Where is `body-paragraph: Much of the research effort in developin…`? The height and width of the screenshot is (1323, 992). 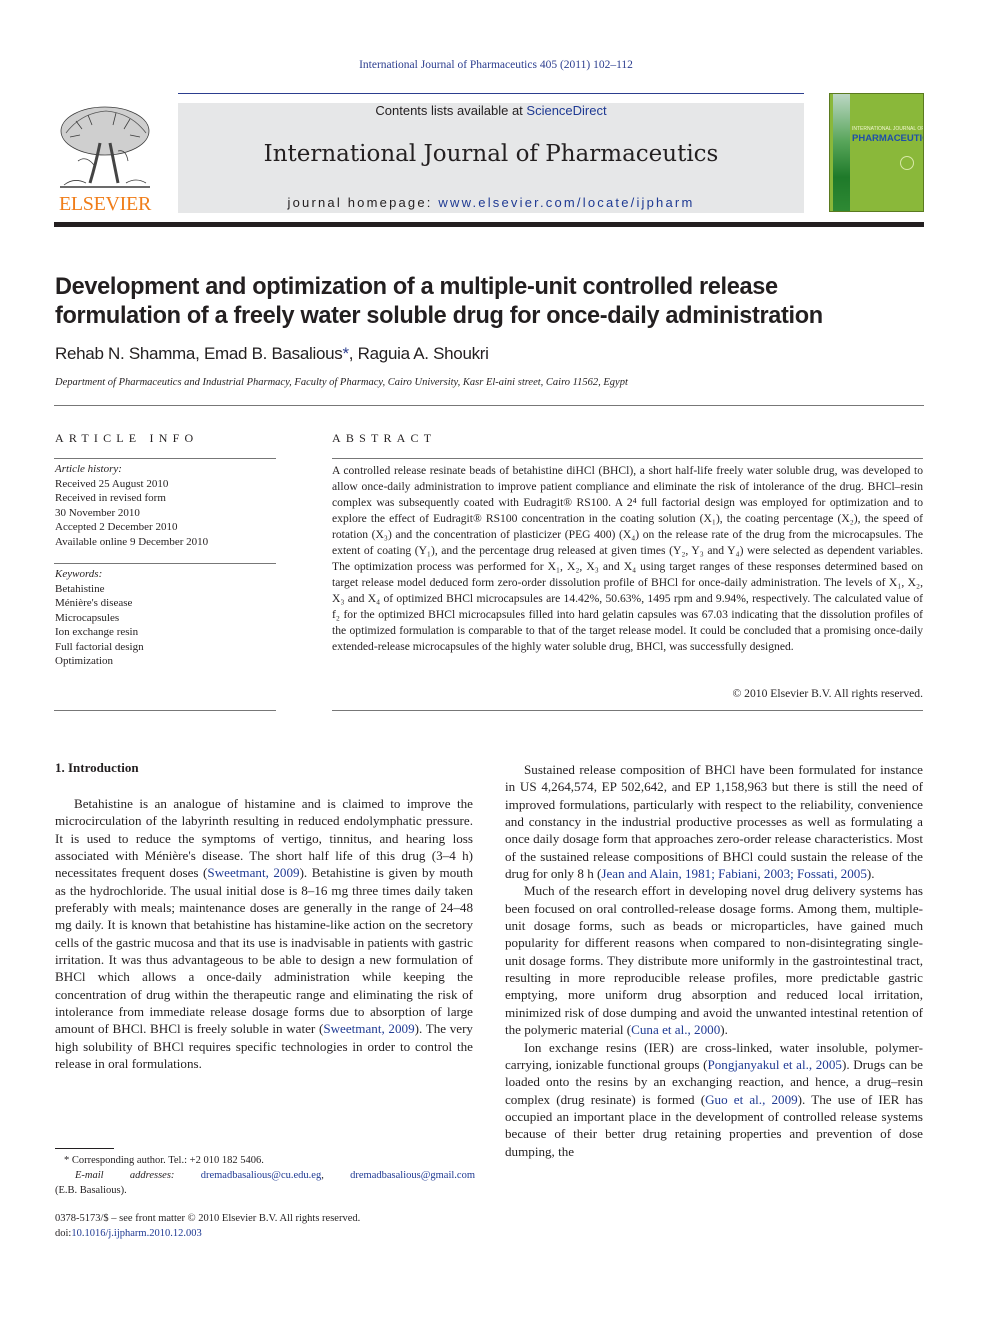 body-paragraph: Much of the research effort in developin… is located at coordinates (714, 960).